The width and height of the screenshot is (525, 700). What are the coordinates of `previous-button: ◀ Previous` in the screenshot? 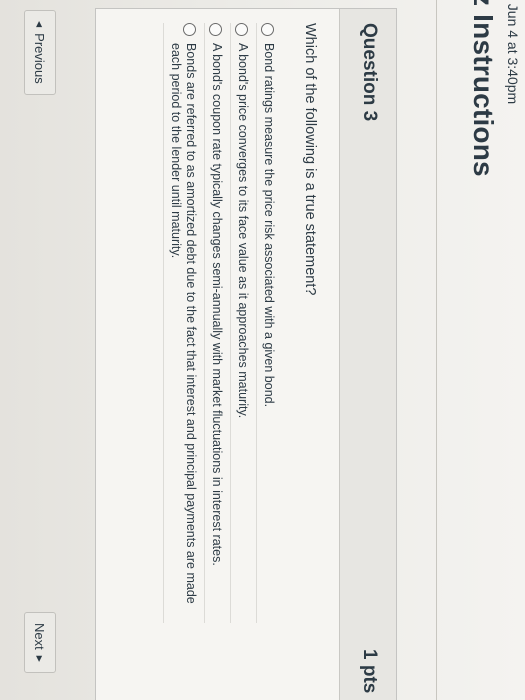 It's located at (40, 52).